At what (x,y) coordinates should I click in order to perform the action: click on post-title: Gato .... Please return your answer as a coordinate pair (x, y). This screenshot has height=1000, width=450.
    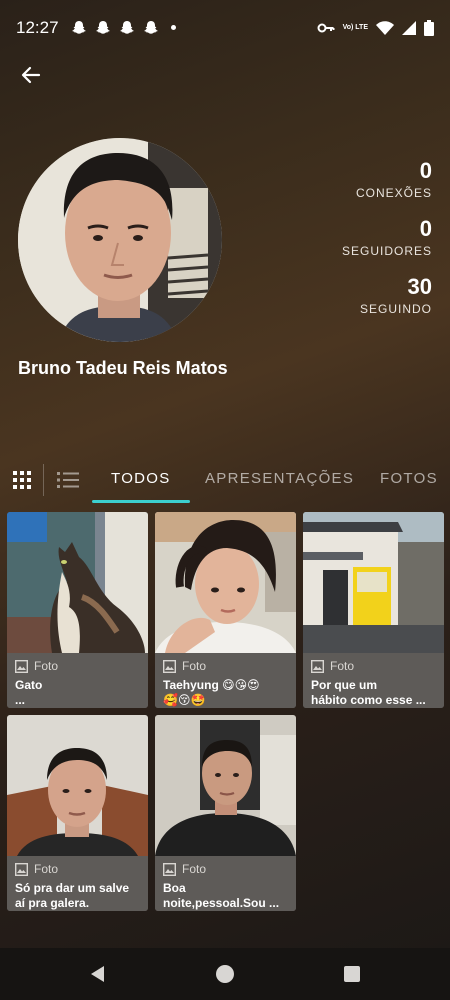
    Looking at the image, I should click on (29, 692).